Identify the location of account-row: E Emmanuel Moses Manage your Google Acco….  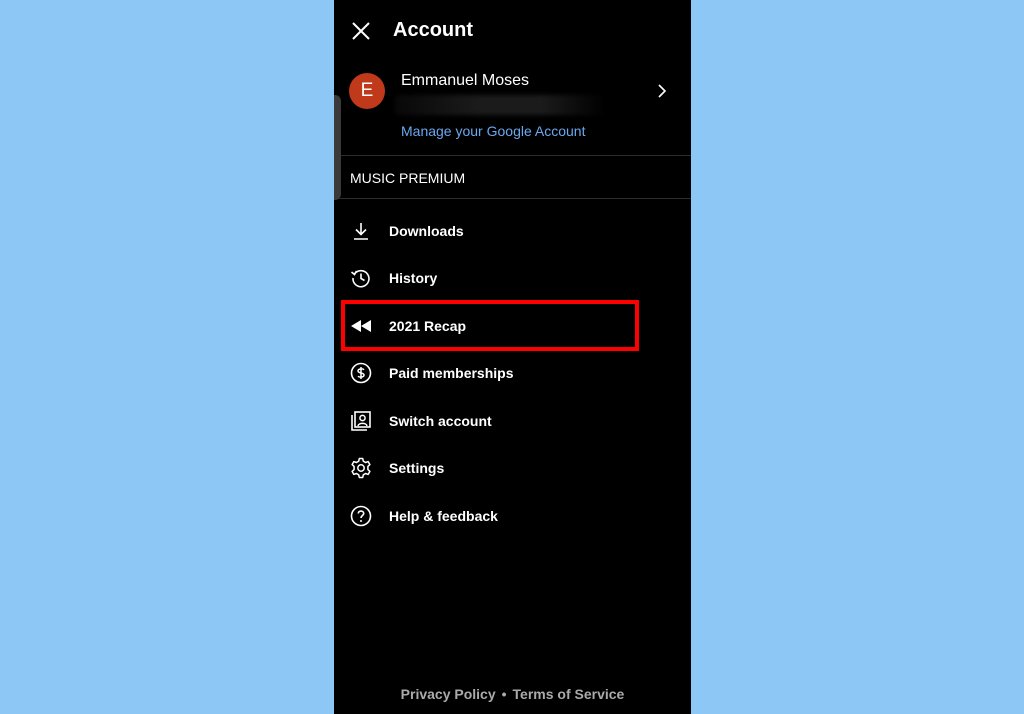
(512, 108).